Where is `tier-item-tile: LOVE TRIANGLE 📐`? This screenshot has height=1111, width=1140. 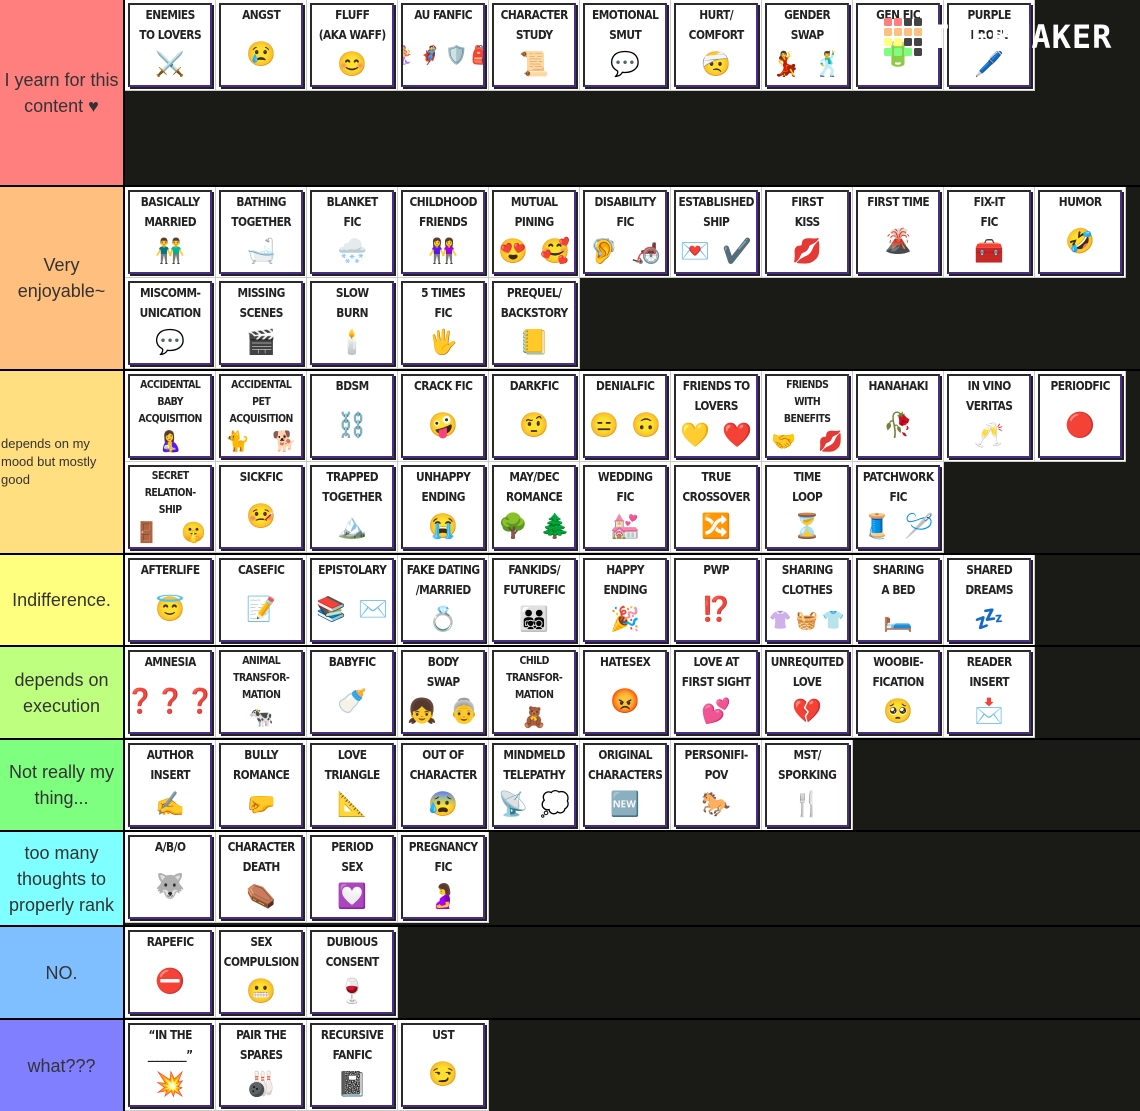 tier-item-tile: LOVE TRIANGLE 📐 is located at coordinates (352, 785).